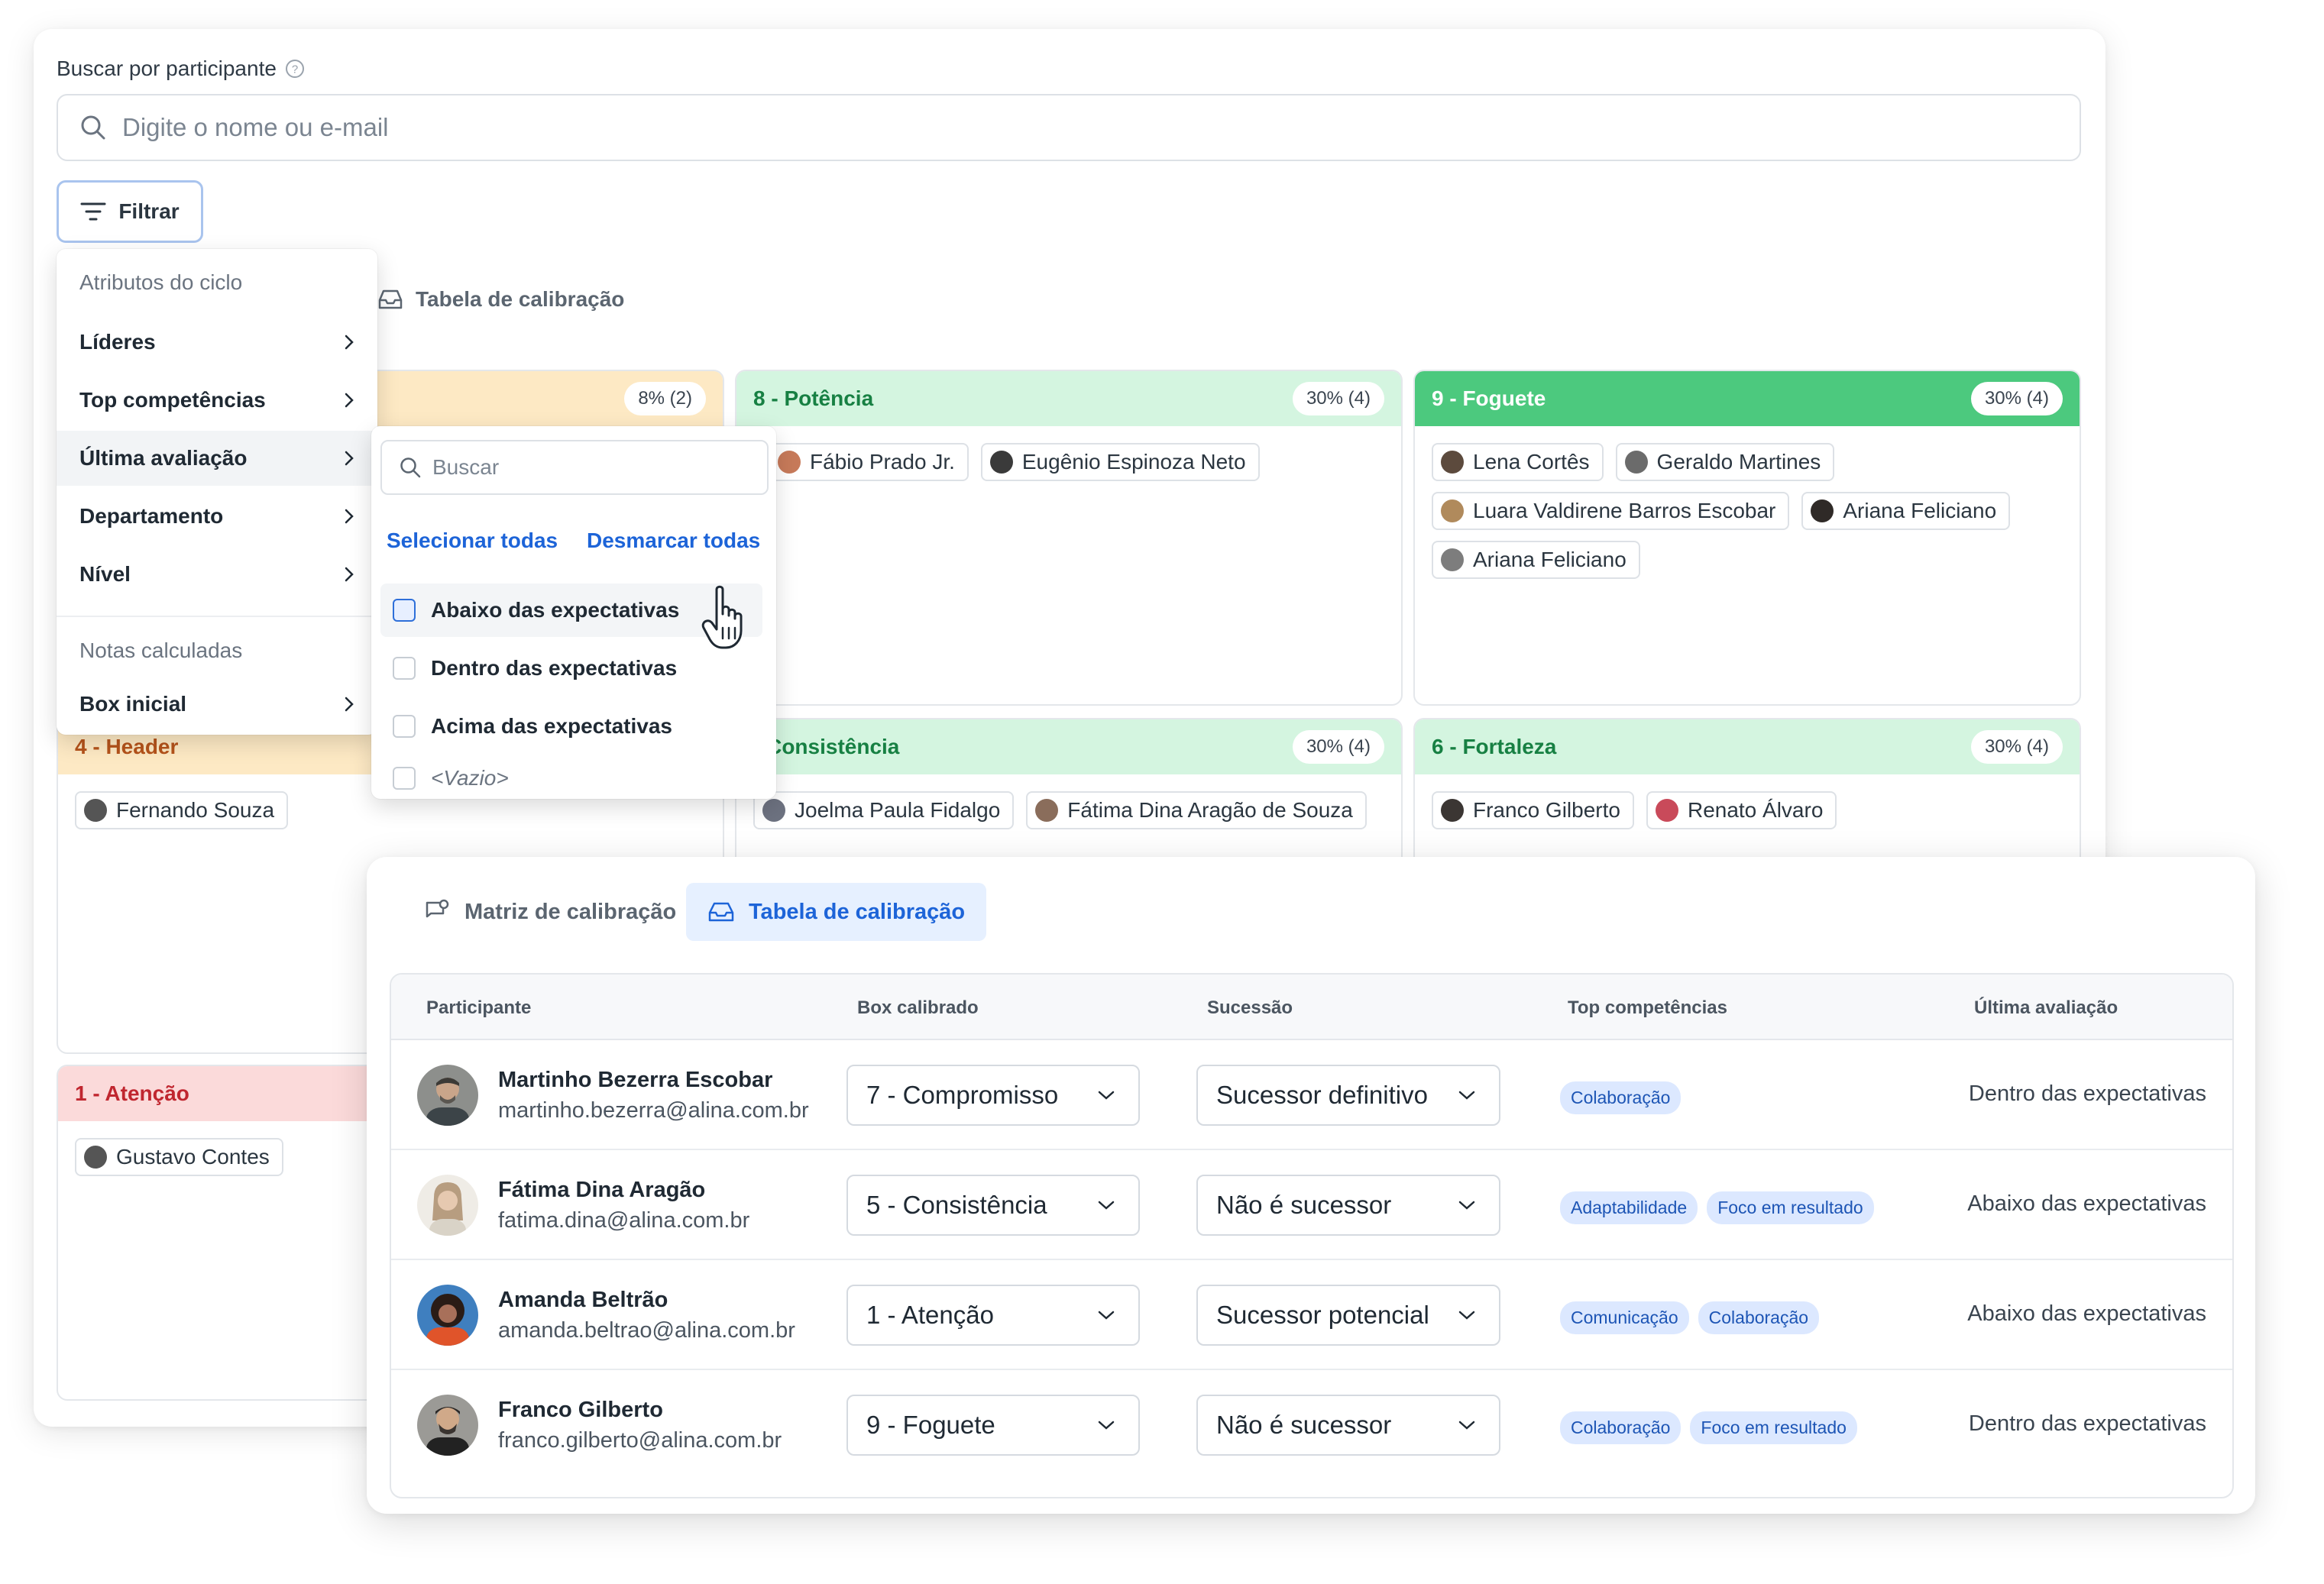  I want to click on option-acima-expectativas: Acima das expectativas, so click(571, 726).